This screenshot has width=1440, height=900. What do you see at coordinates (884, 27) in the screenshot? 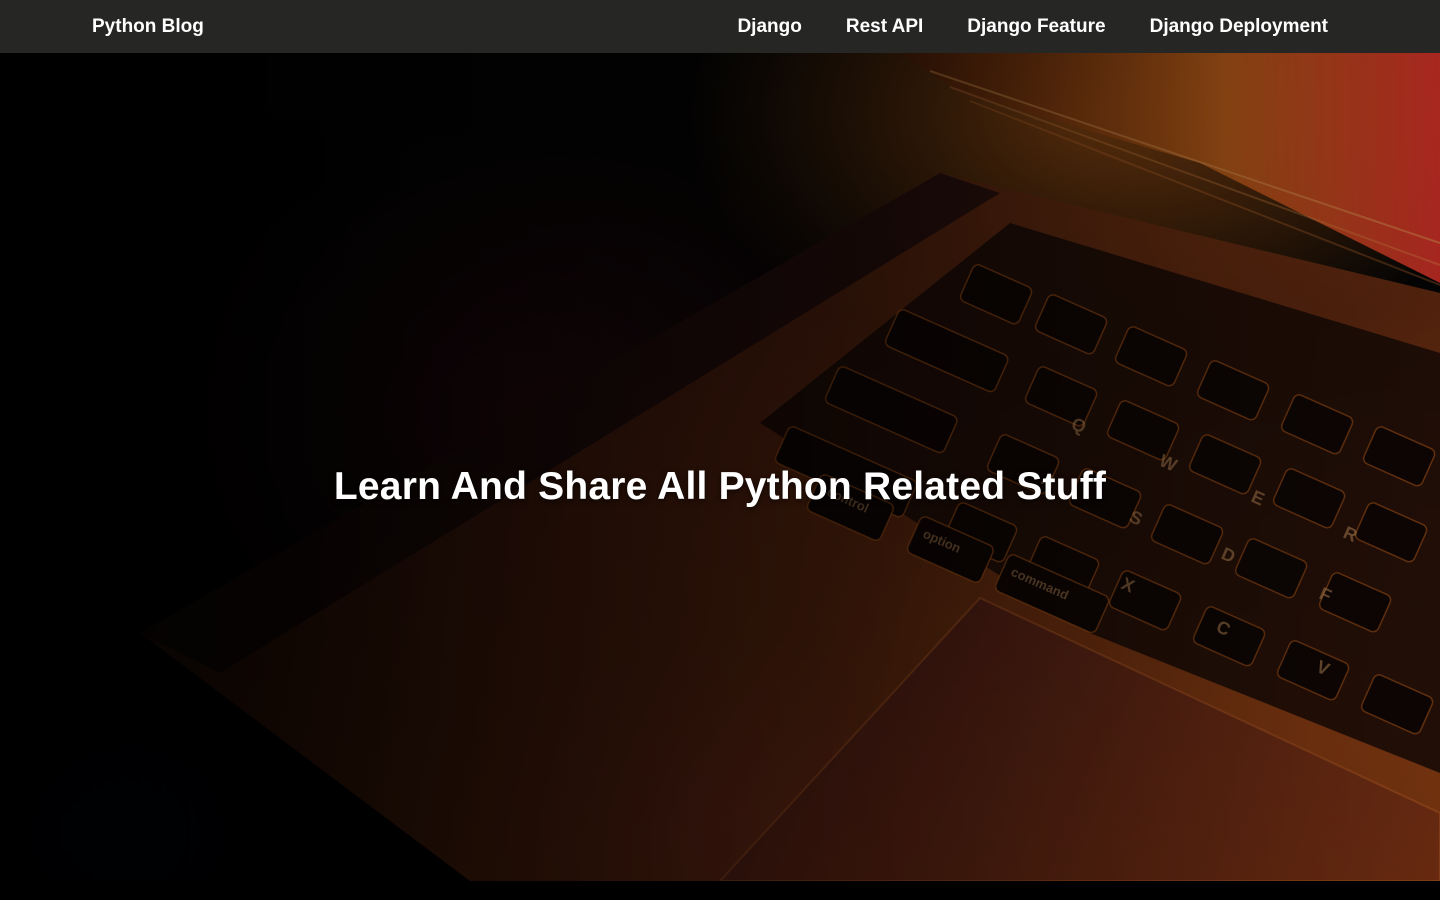
I see `nav-link-rest-api: Rest API` at bounding box center [884, 27].